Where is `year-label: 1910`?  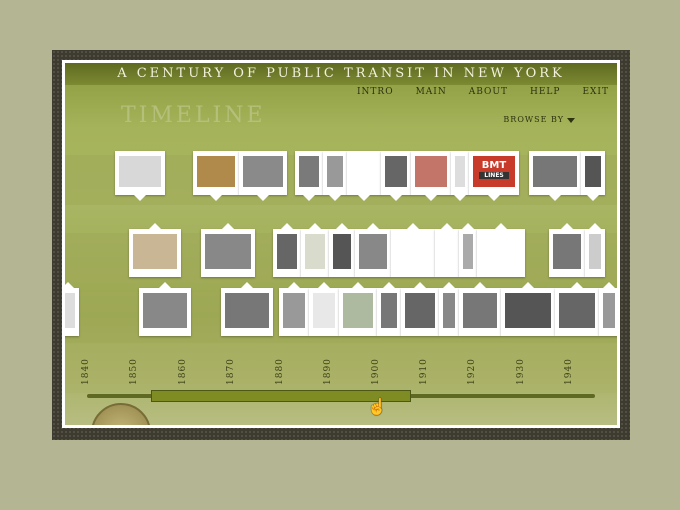
year-label: 1910 is located at coordinates (424, 371).